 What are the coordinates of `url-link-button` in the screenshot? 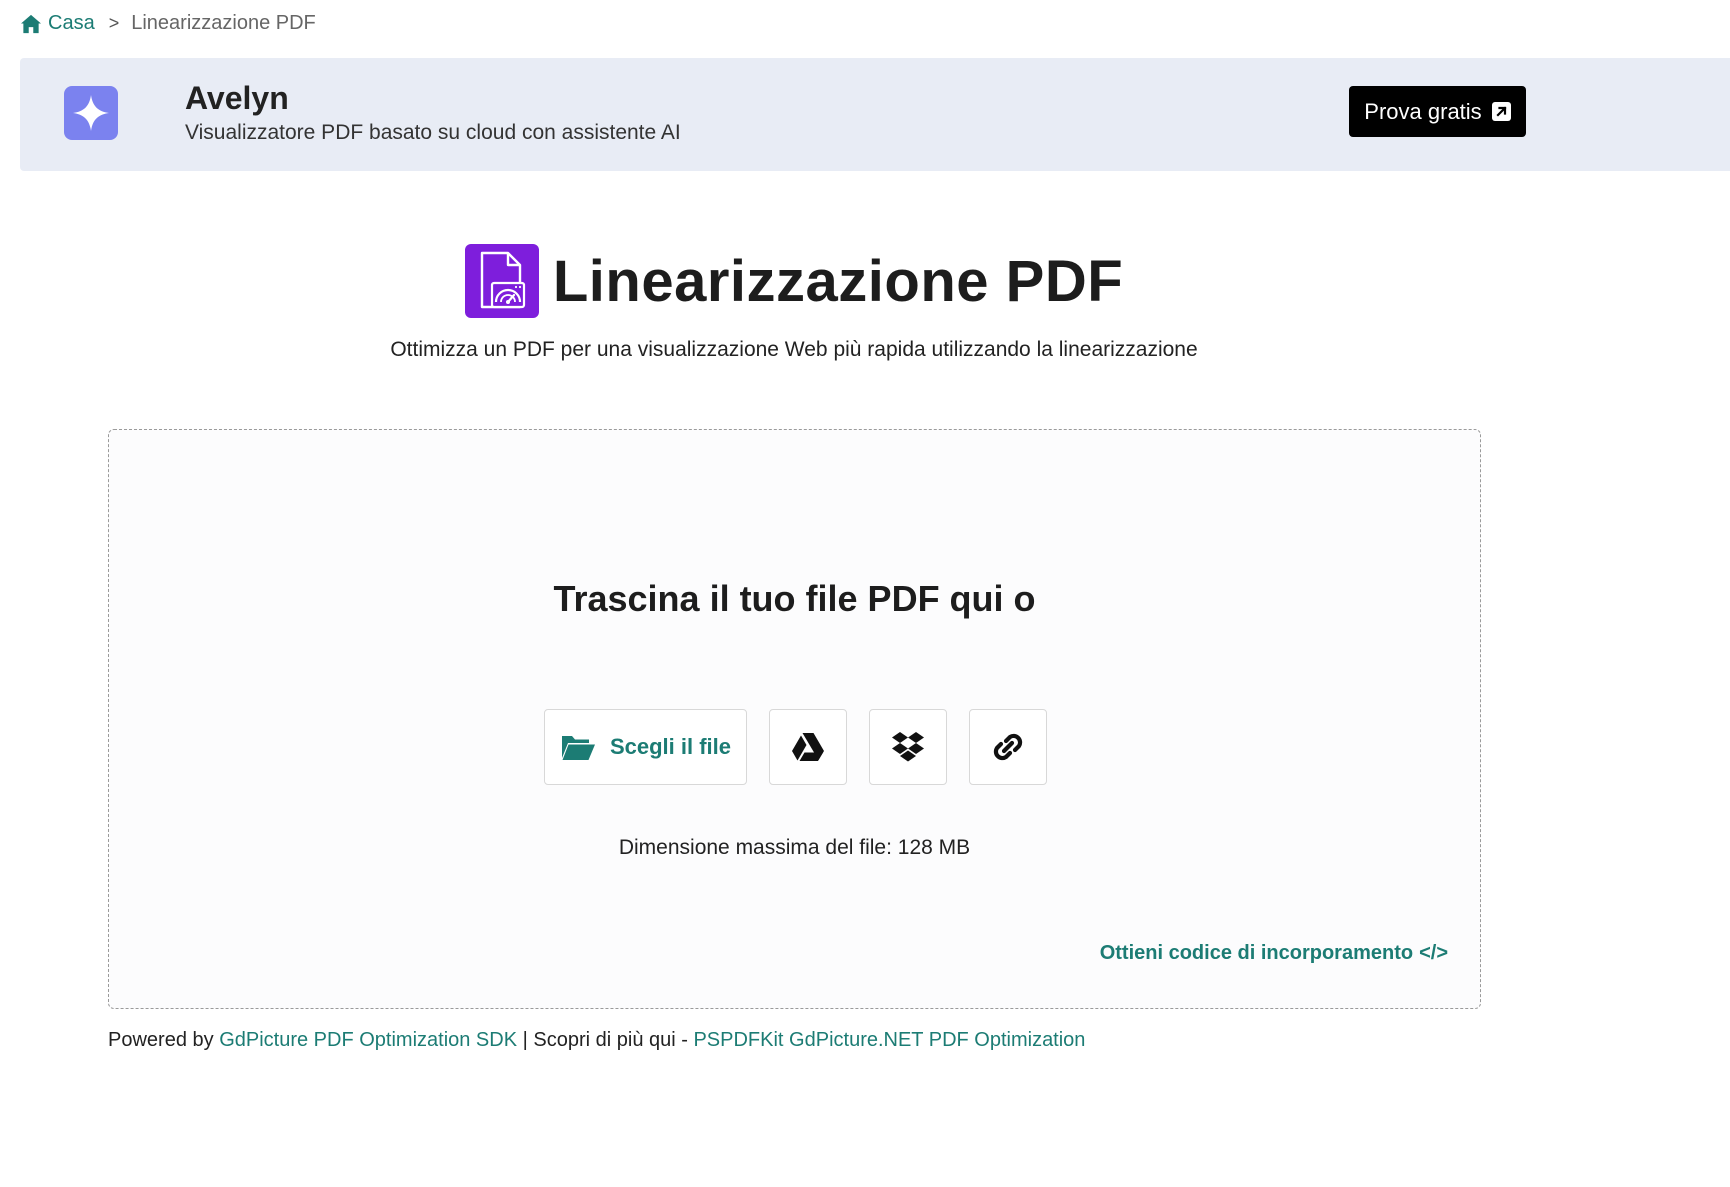 It's located at (1008, 747).